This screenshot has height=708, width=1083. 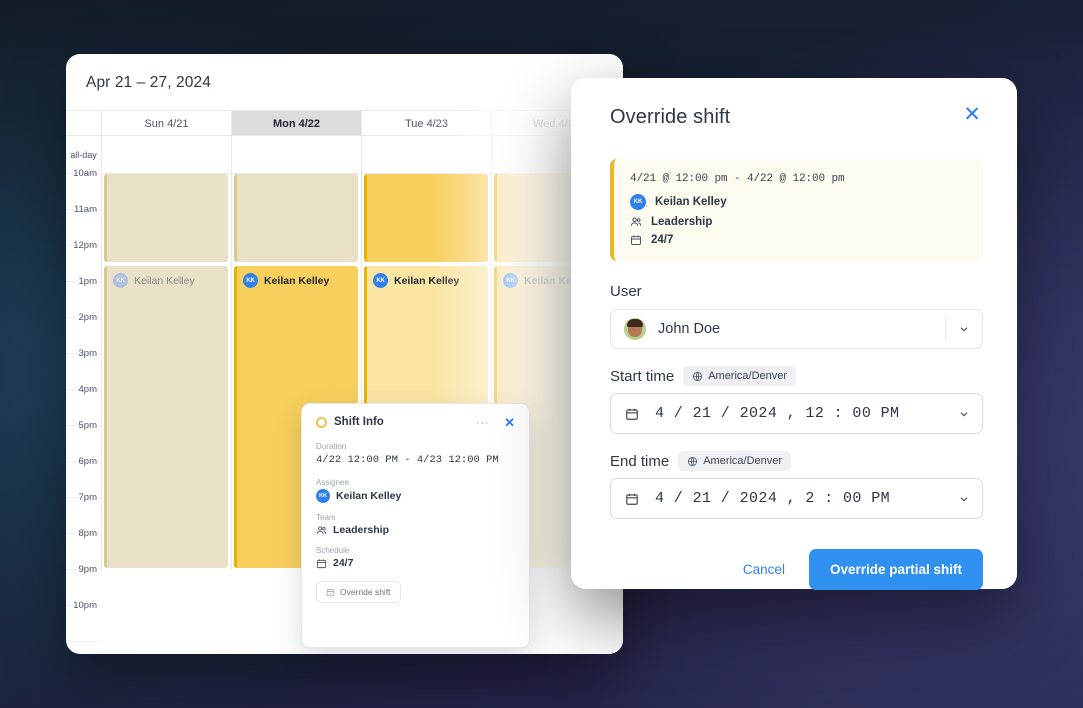 What do you see at coordinates (87, 353) in the screenshot?
I see `time-label: 3pm` at bounding box center [87, 353].